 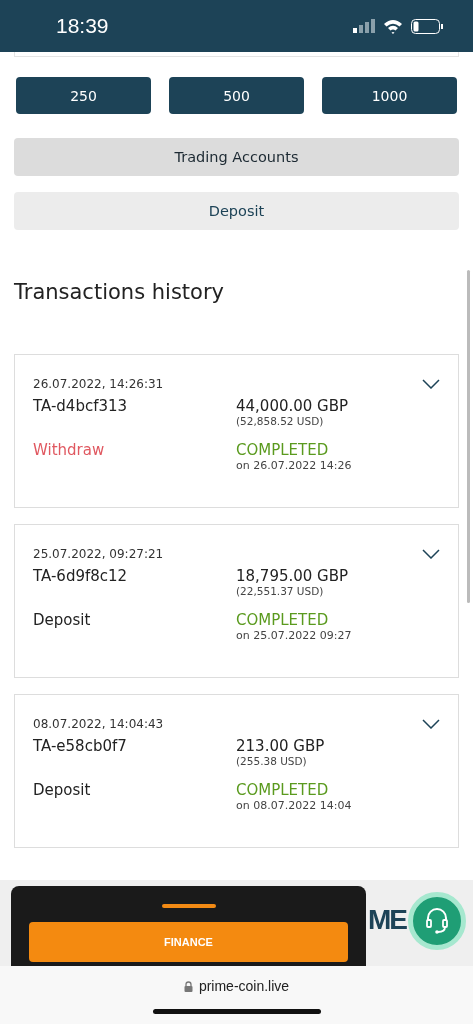 I want to click on panel-handle, so click(x=189, y=906).